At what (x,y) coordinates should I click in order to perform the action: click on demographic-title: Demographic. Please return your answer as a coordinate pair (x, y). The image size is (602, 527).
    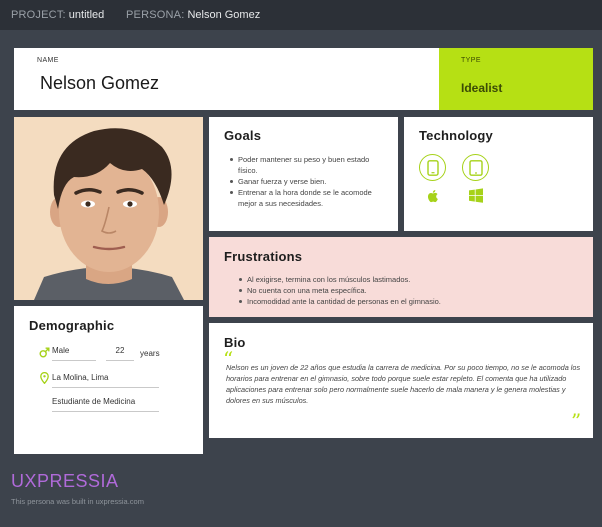
    Looking at the image, I should click on (72, 325).